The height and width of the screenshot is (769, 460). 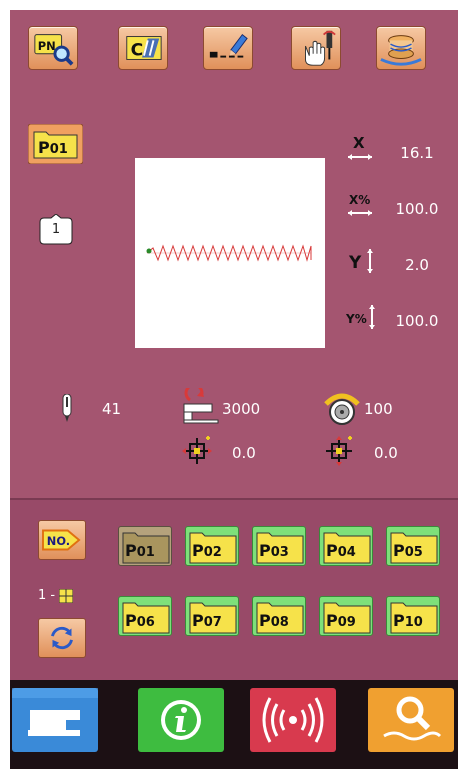 What do you see at coordinates (339, 451) in the screenshot?
I see `move-y-icon` at bounding box center [339, 451].